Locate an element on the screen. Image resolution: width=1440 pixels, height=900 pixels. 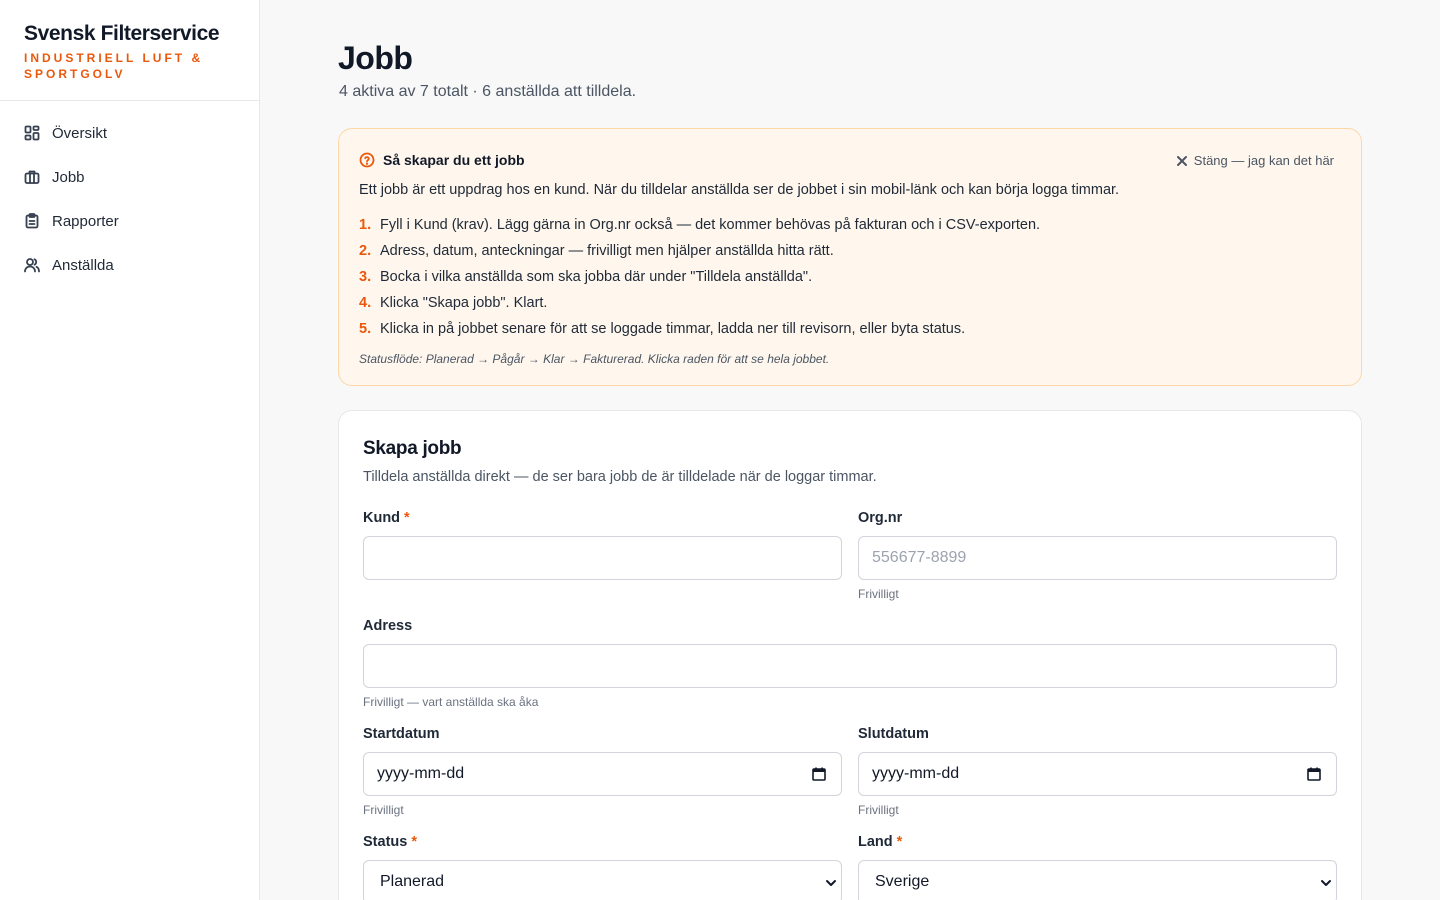
land-value: Sverige is located at coordinates (902, 881).